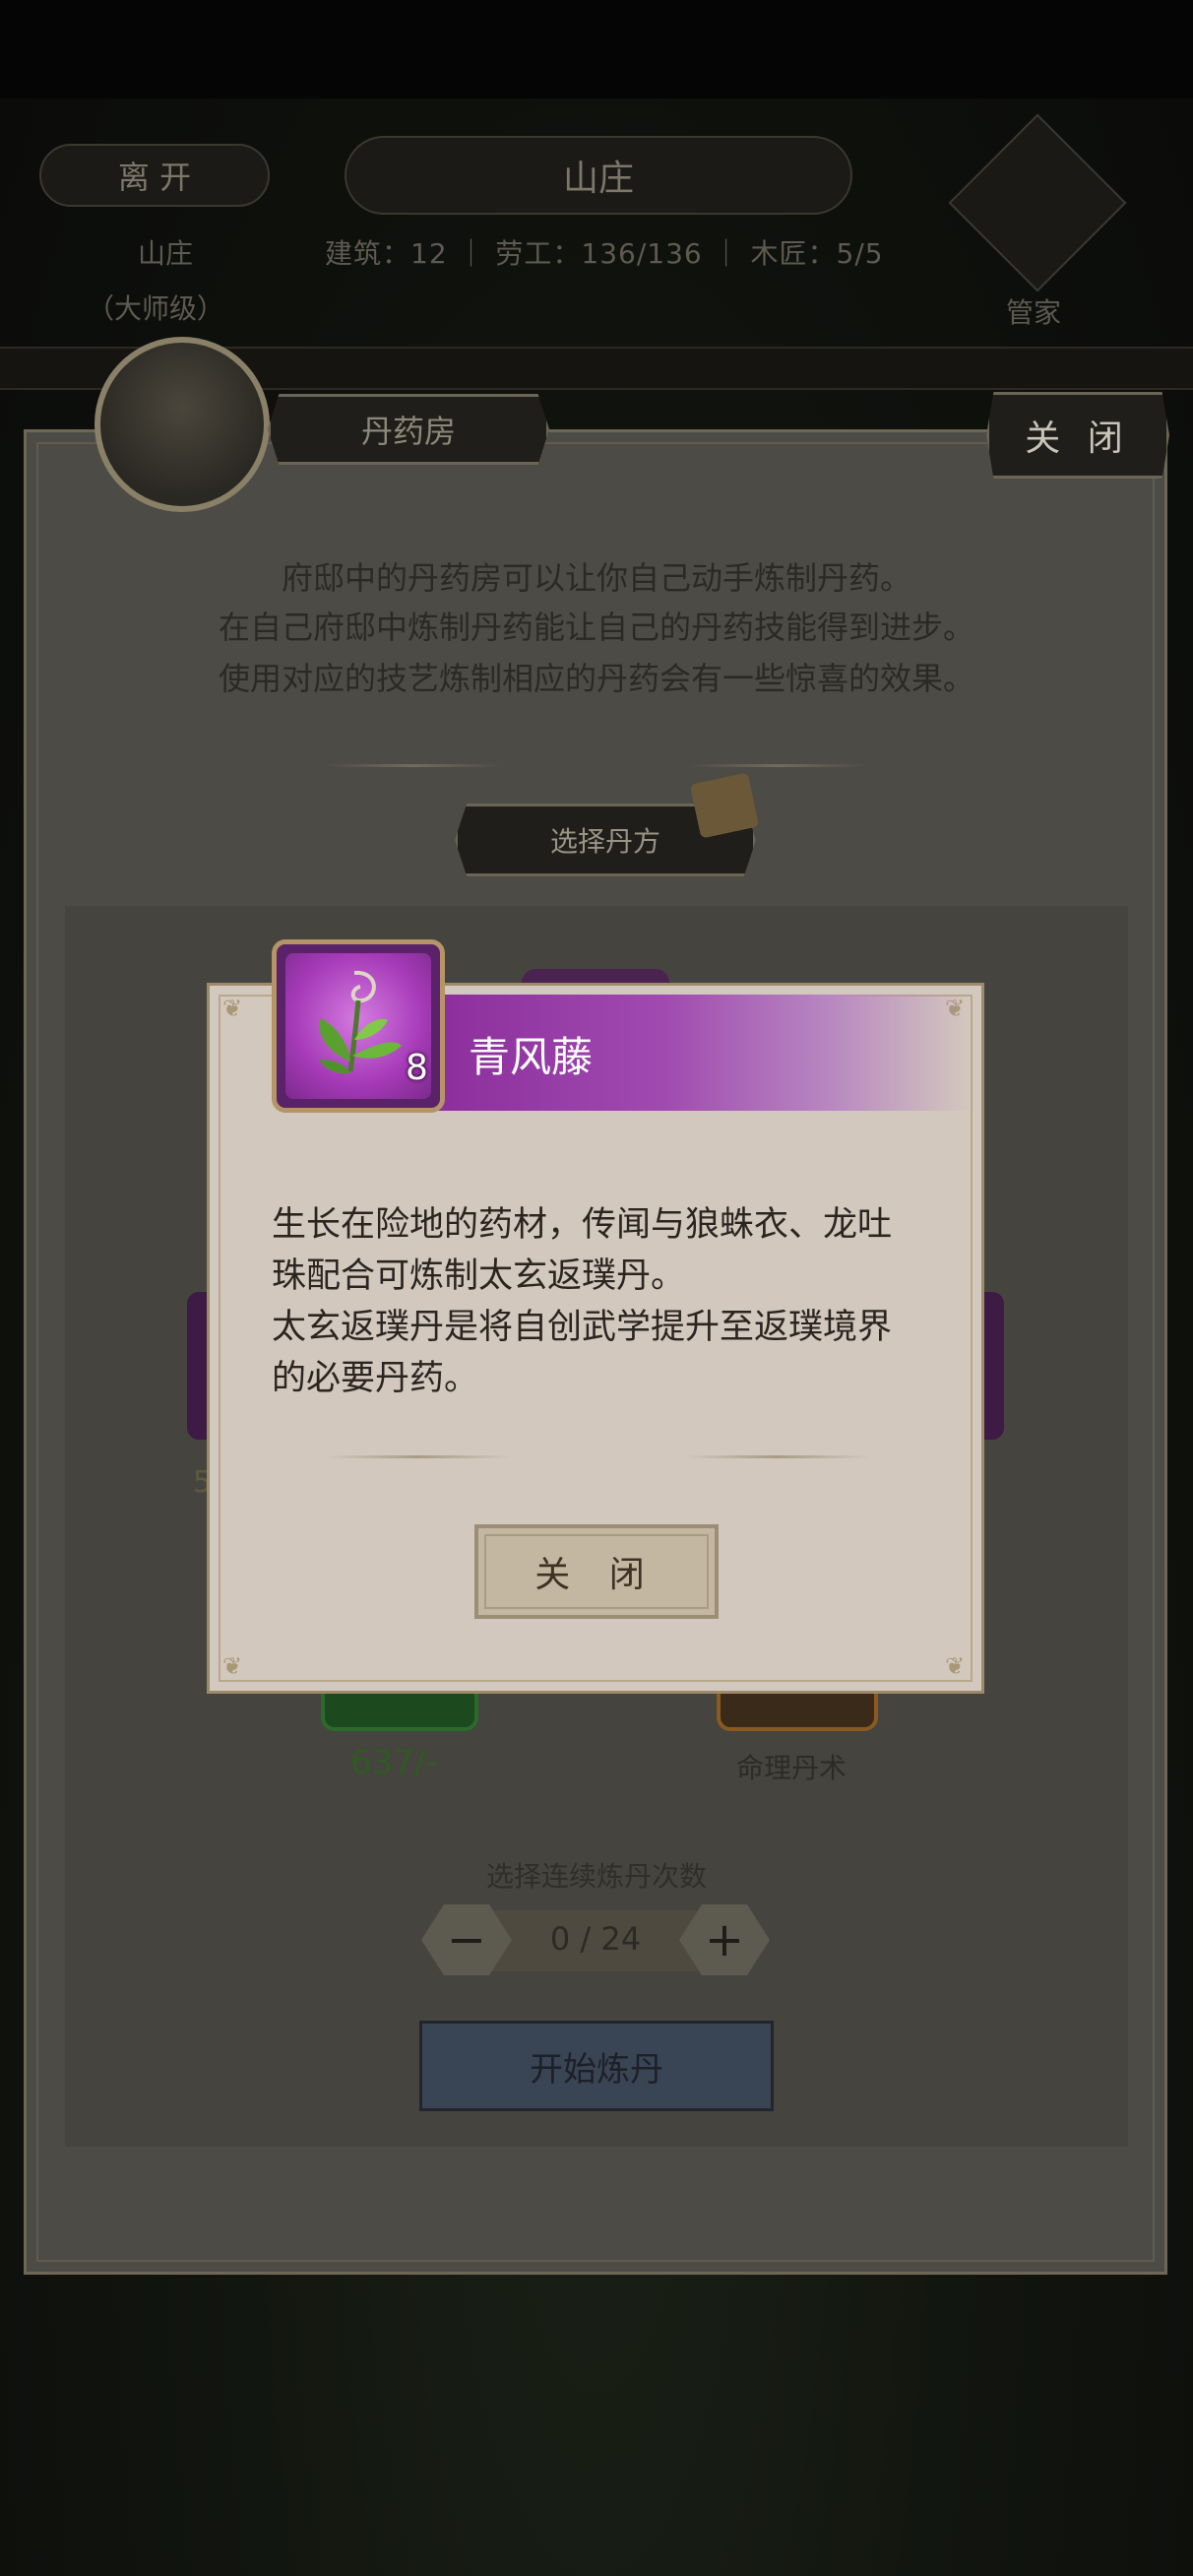 This screenshot has width=1193, height=2576. Describe the element at coordinates (776, 1456) in the screenshot. I see `modal-divider-right` at that location.